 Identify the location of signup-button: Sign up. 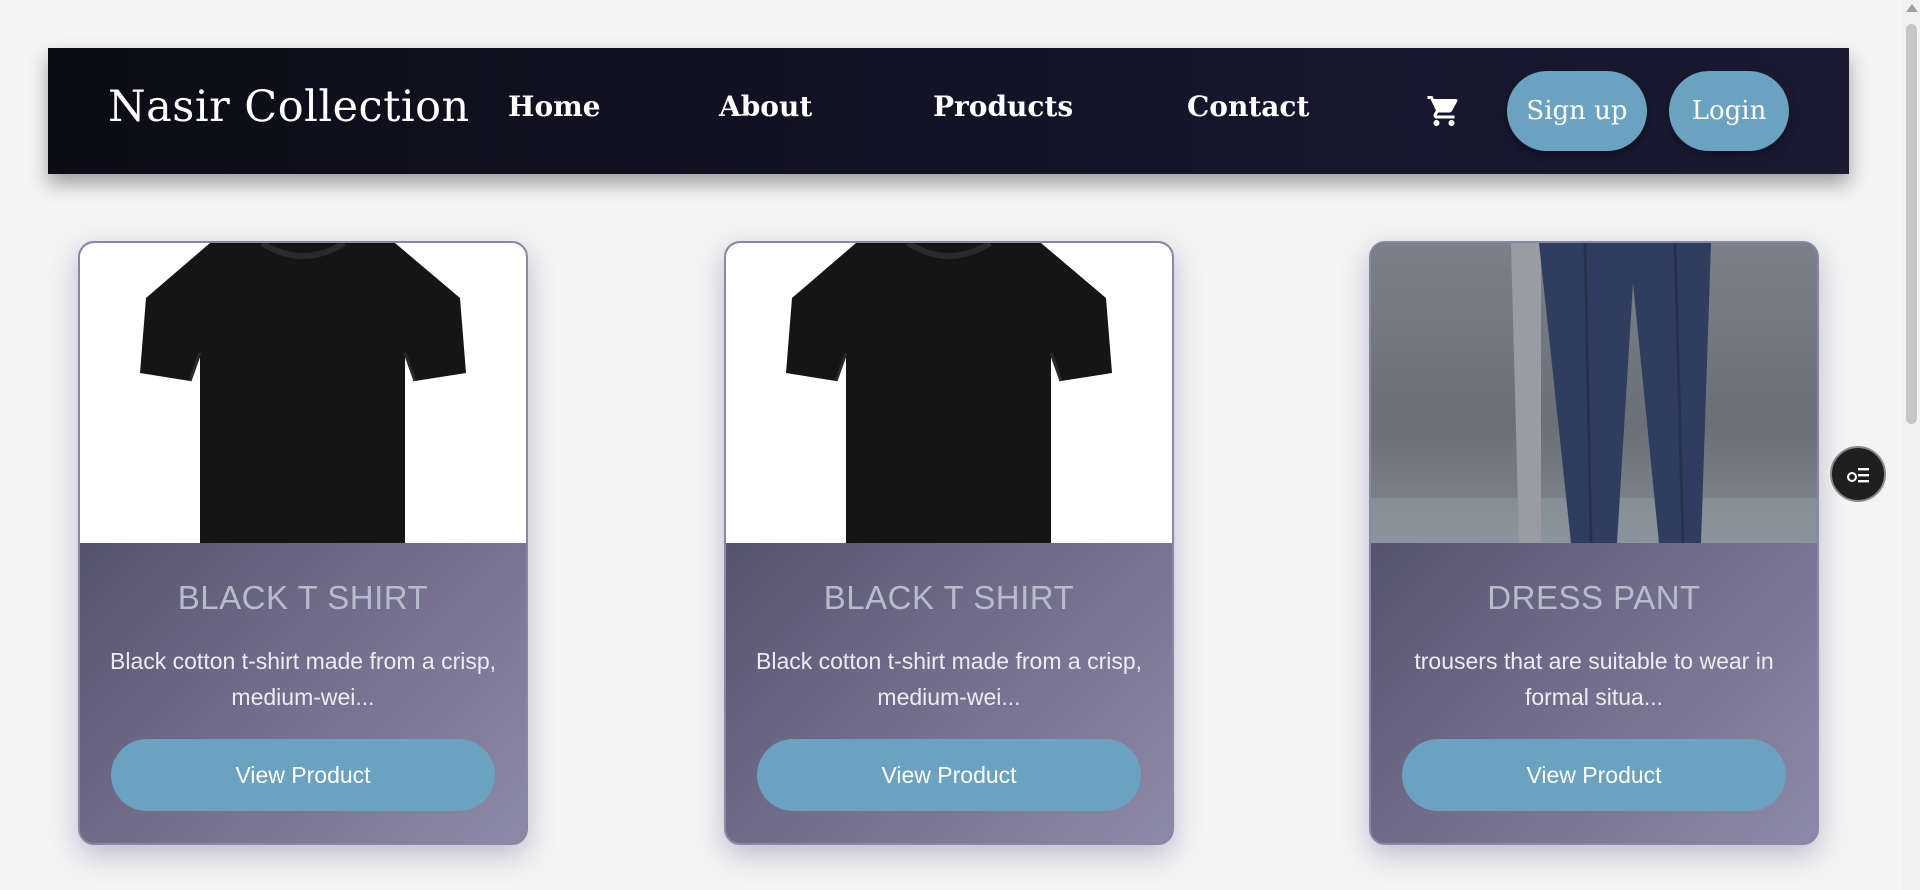
(1577, 111).